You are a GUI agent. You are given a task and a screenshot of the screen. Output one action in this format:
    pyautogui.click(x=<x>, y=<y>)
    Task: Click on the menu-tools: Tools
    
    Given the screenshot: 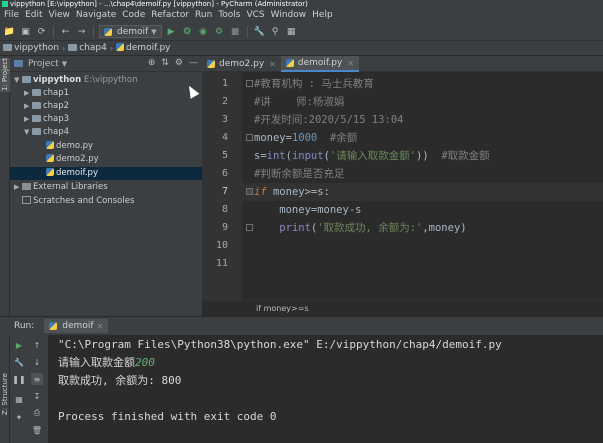 What is the action you would take?
    pyautogui.click(x=229, y=15)
    